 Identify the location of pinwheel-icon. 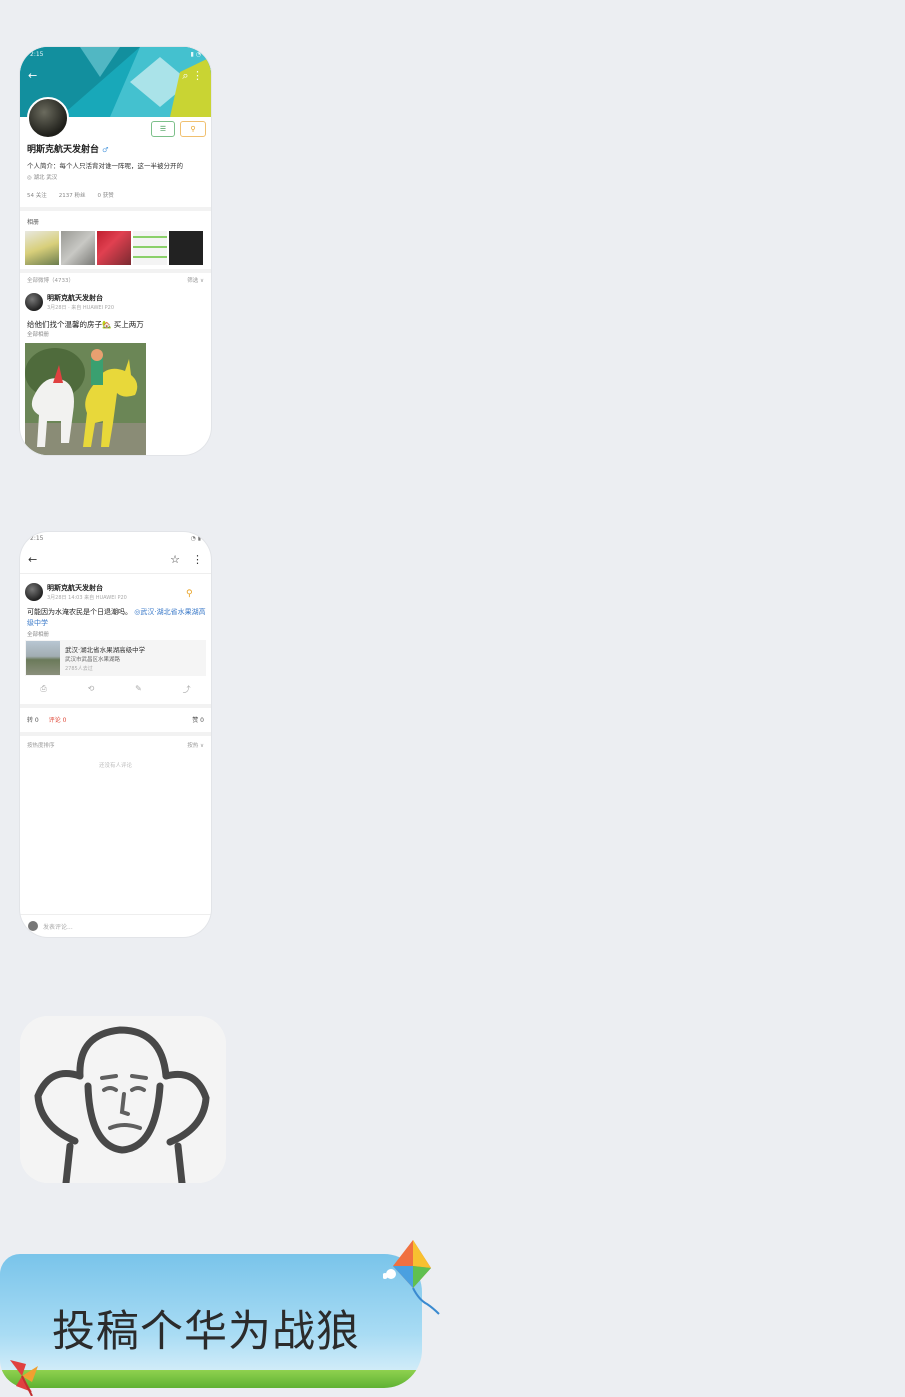
(24, 1378).